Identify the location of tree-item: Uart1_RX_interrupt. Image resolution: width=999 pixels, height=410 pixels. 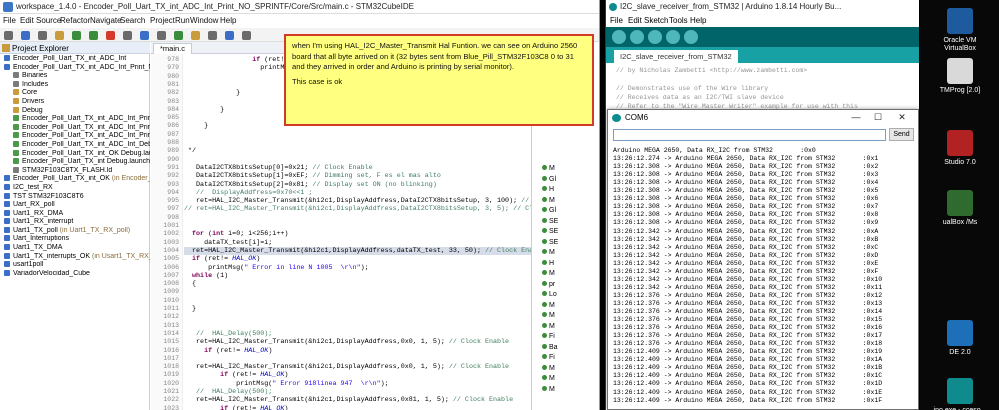
(75, 222).